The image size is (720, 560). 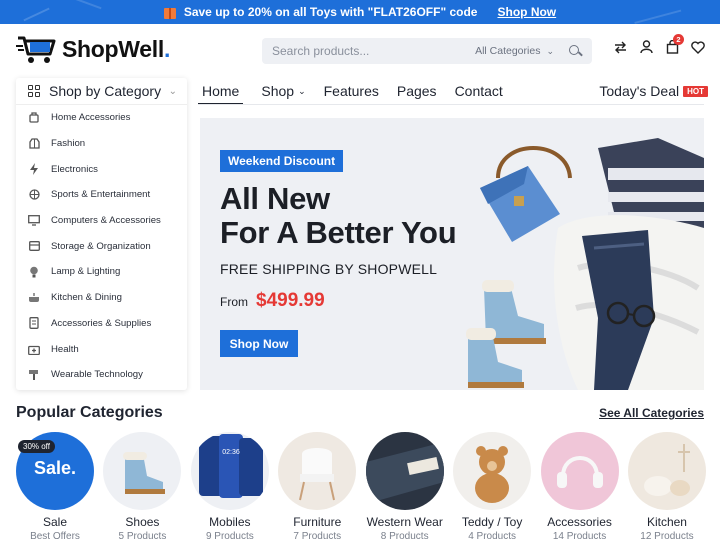 What do you see at coordinates (142, 522) in the screenshot?
I see `category-name: Shoes` at bounding box center [142, 522].